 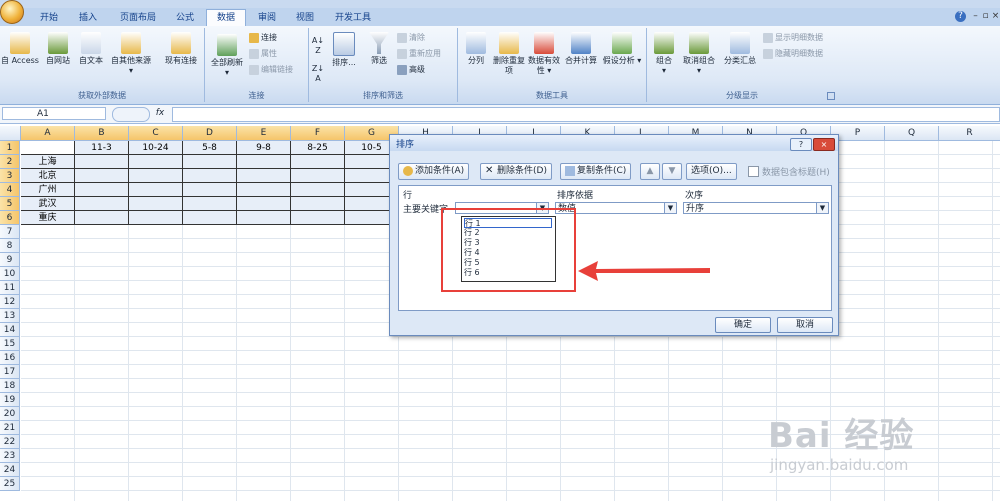 What do you see at coordinates (271, 69) in the screenshot?
I see `edit-links-link: 编辑链接` at bounding box center [271, 69].